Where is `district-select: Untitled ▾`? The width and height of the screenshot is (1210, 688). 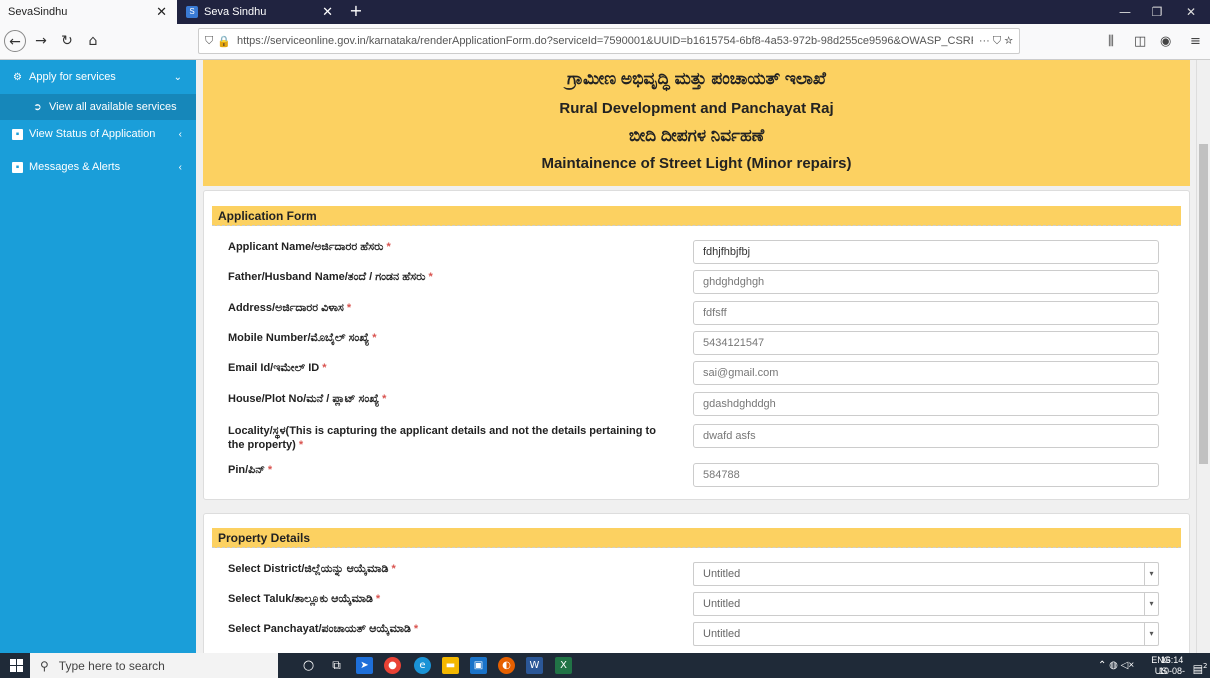 district-select: Untitled ▾ is located at coordinates (926, 574).